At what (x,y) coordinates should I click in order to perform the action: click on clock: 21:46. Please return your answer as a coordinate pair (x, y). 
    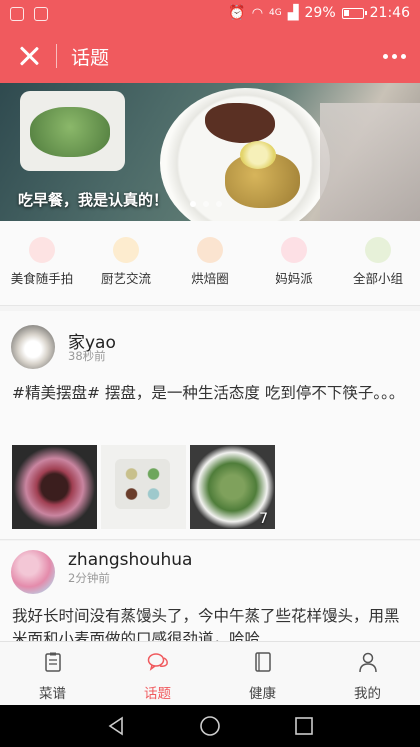
    Looking at the image, I should click on (389, 13).